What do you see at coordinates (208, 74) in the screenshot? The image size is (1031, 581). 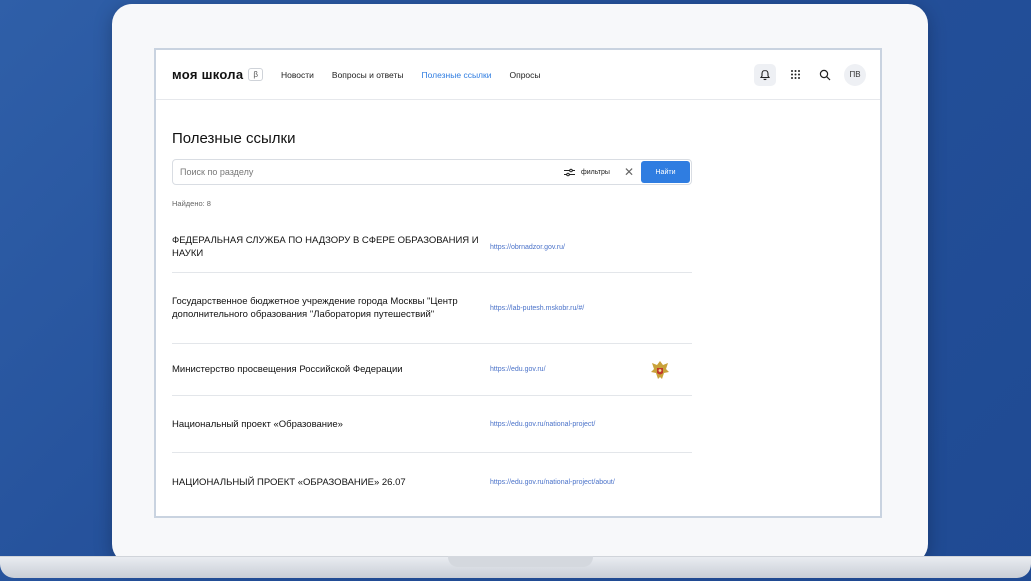 I see `logo-text: моя школа` at bounding box center [208, 74].